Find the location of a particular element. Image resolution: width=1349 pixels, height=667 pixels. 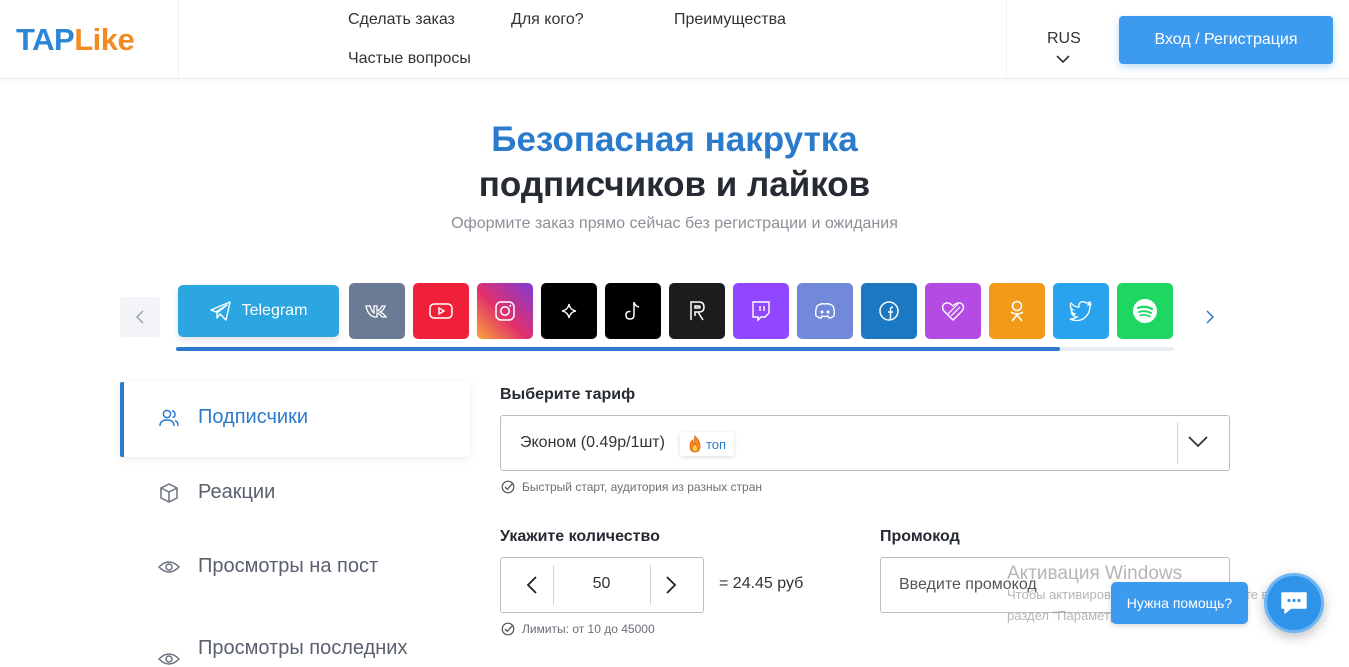

sidebar-item-last-views: Просмотры последних is located at coordinates (282, 648).